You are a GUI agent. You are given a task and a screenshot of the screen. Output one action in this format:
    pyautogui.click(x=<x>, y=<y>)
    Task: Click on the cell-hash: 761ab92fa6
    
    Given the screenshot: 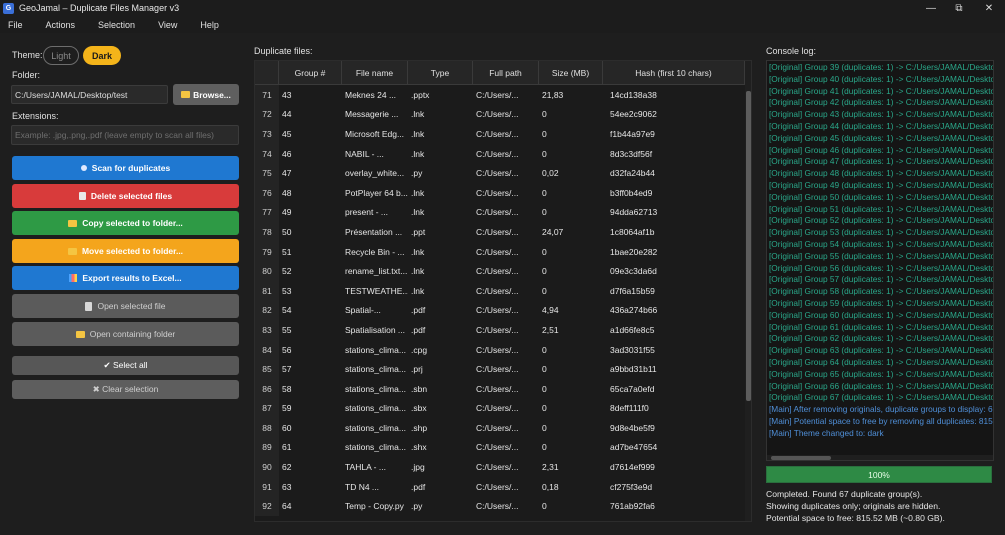 What is the action you would take?
    pyautogui.click(x=674, y=506)
    